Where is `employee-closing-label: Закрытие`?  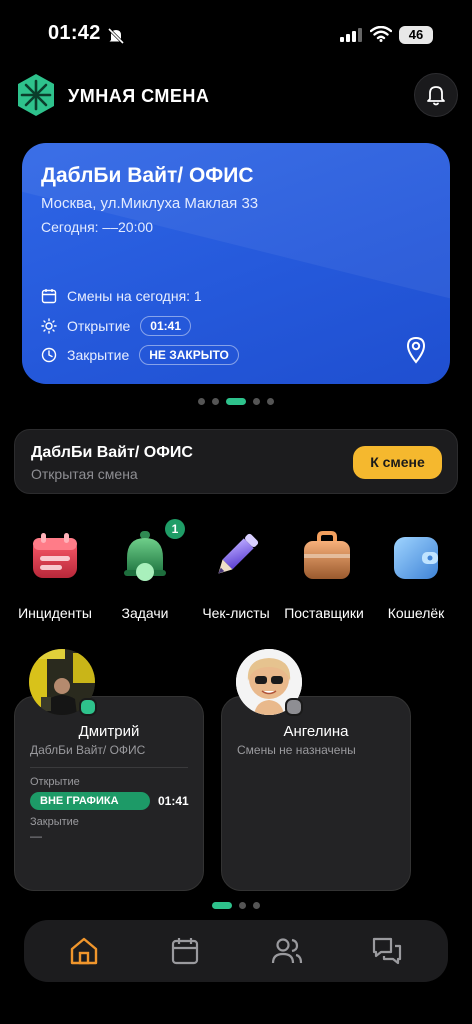
employee-closing-label: Закрытие is located at coordinates (54, 822).